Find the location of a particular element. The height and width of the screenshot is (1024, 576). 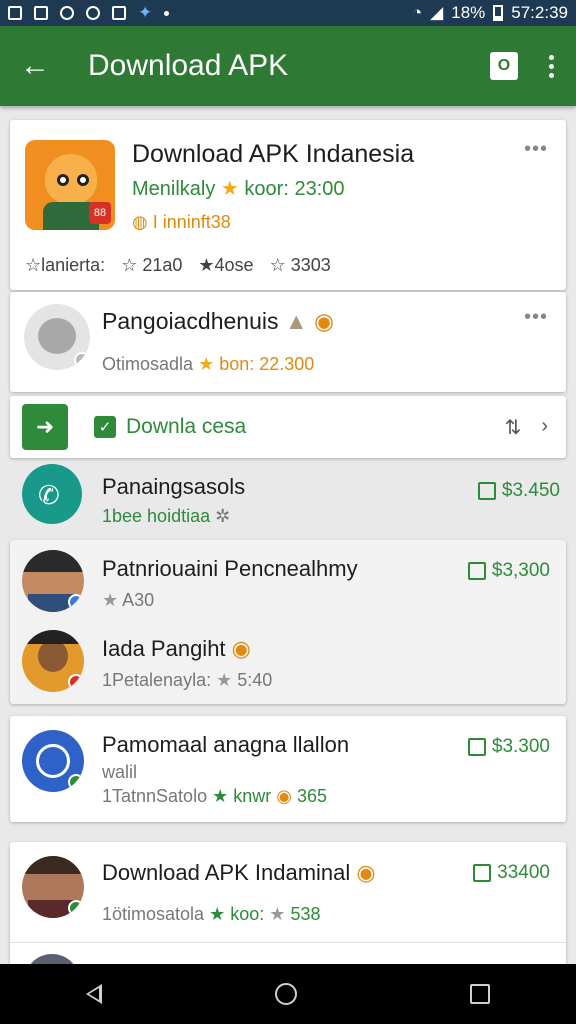

stat-1: lanierta: is located at coordinates (73, 265).